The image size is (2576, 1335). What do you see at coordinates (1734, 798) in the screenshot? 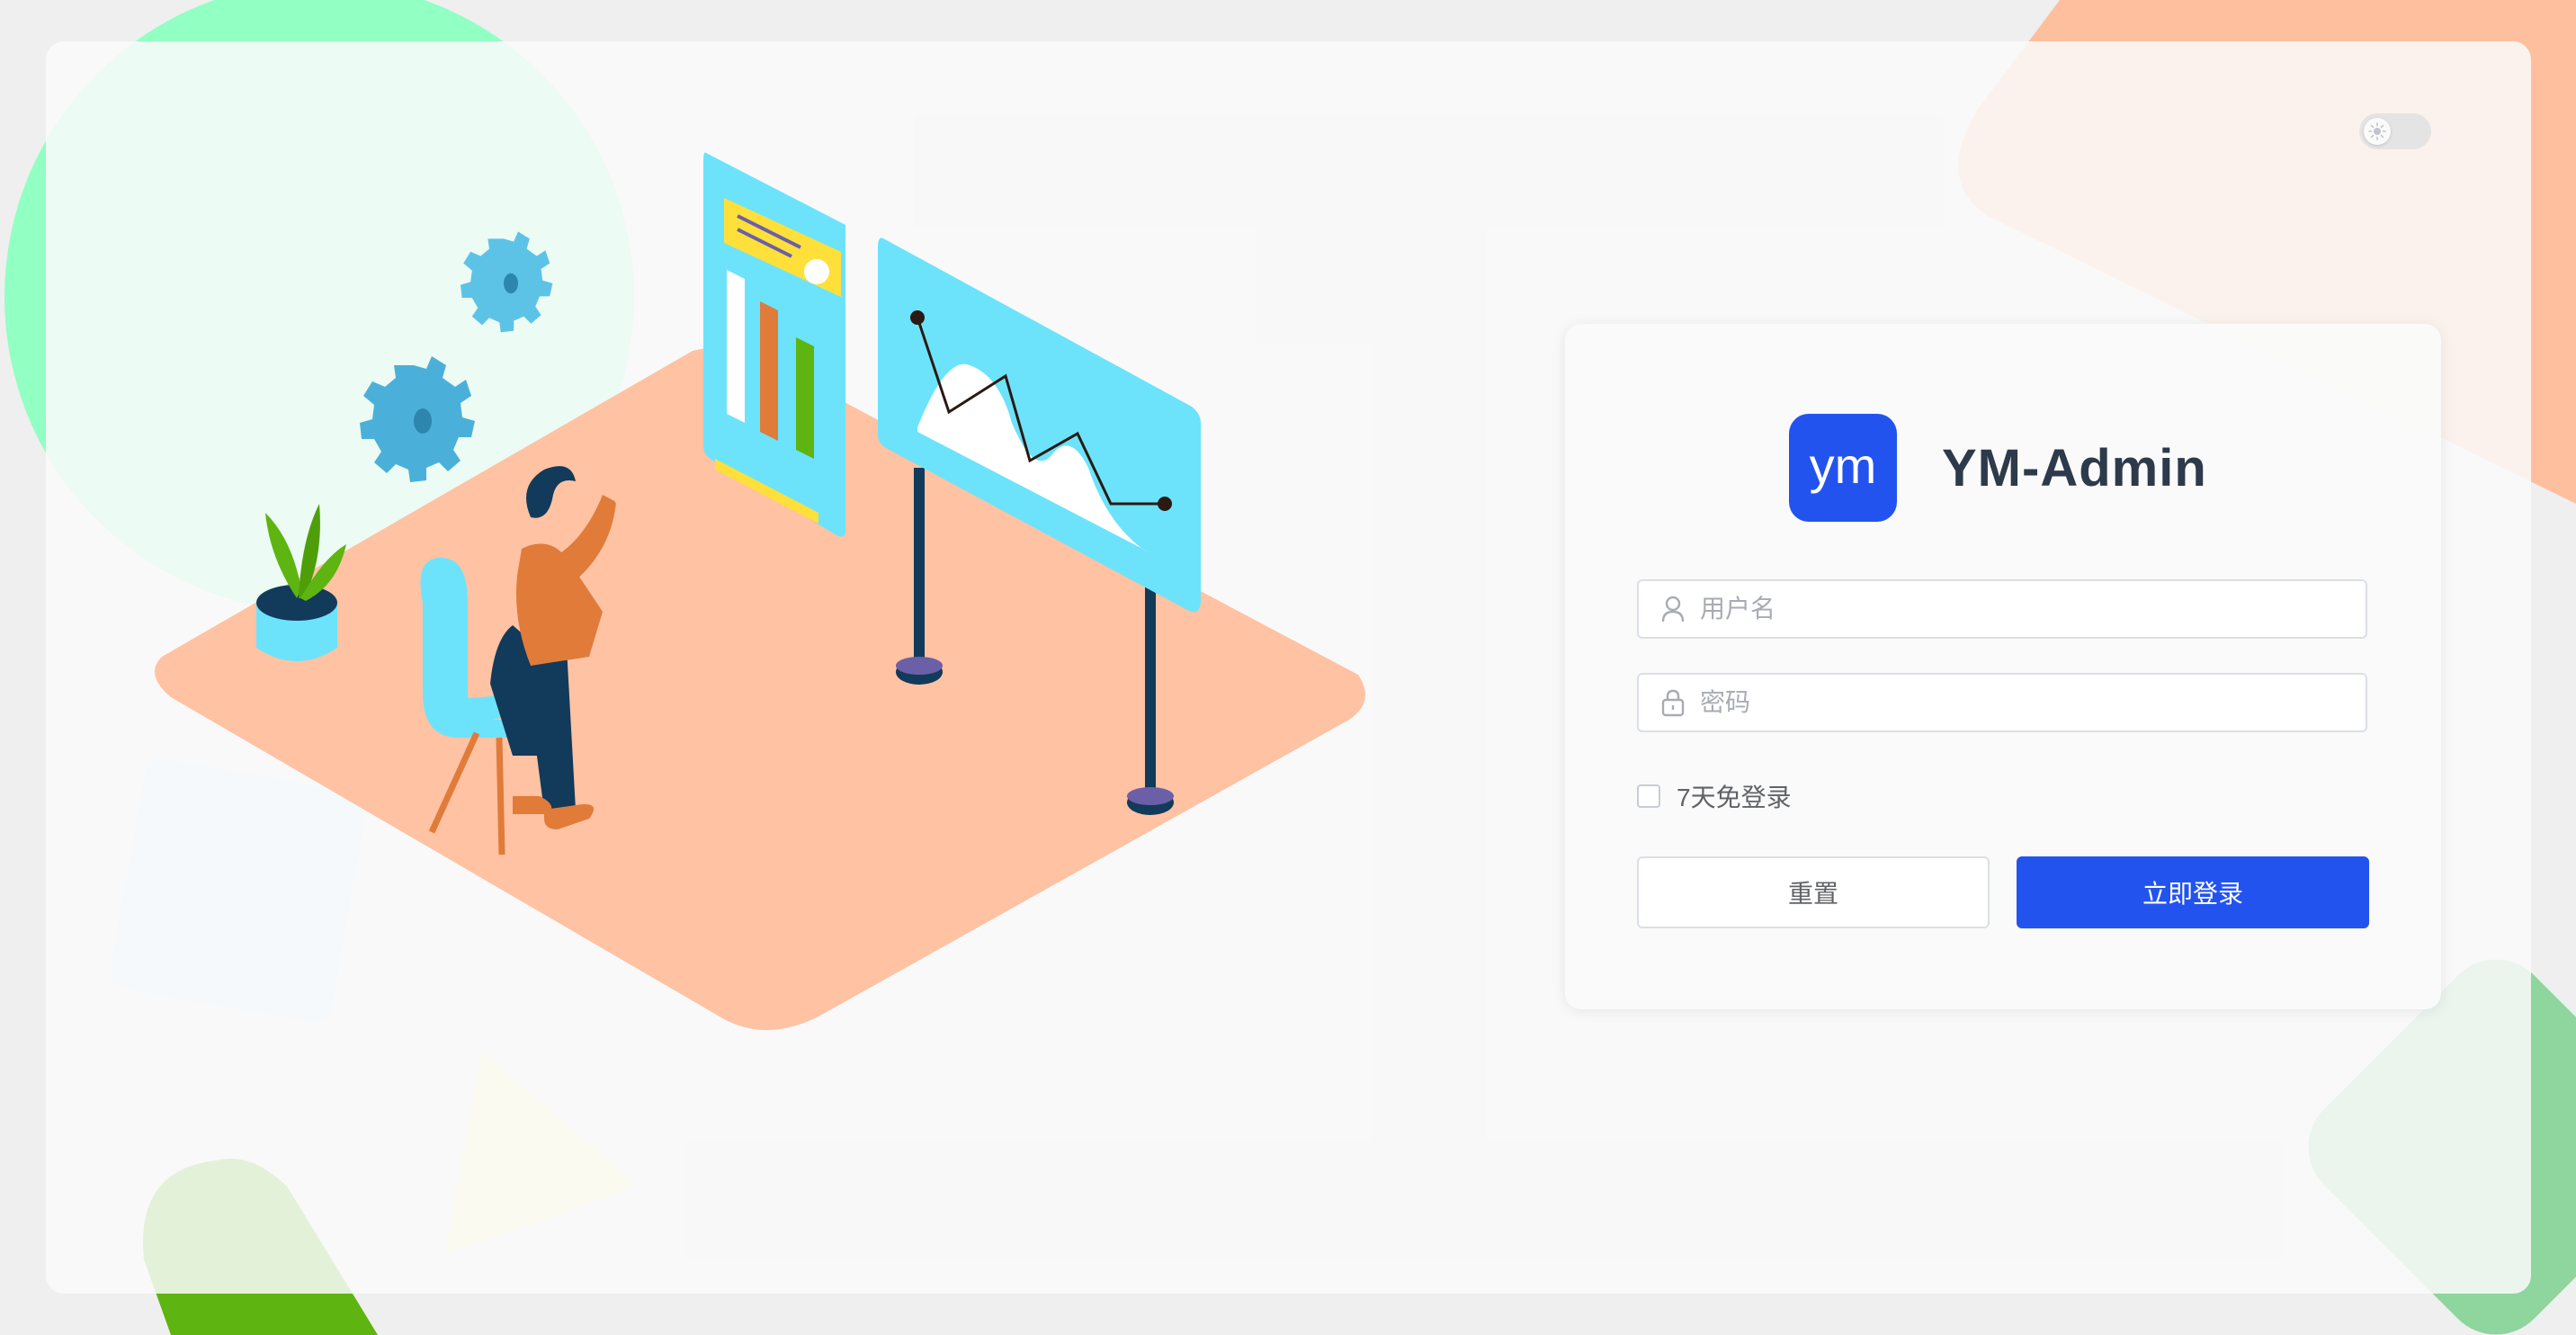
I see `remember-label: 7天免登录` at bounding box center [1734, 798].